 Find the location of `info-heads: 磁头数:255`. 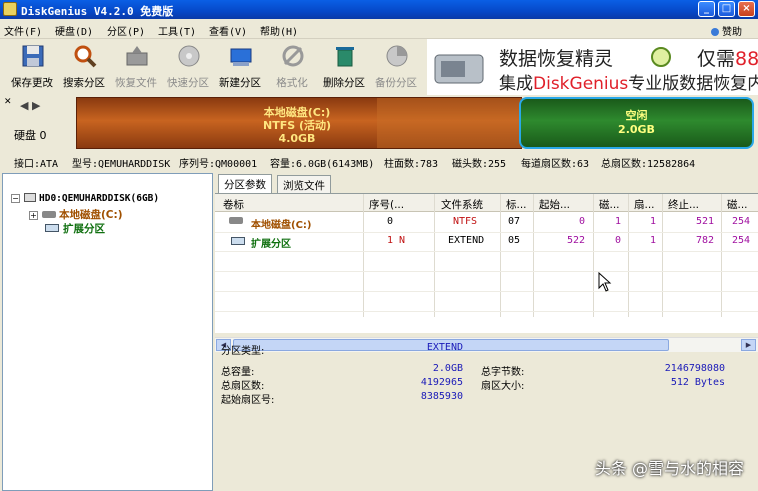

info-heads: 磁头数:255 is located at coordinates (479, 164).